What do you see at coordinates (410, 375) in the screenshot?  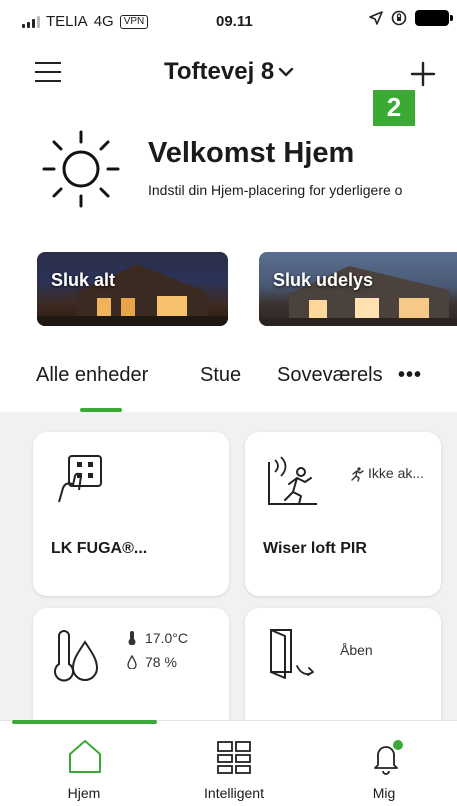 I see `more-tabs-icon: •••` at bounding box center [410, 375].